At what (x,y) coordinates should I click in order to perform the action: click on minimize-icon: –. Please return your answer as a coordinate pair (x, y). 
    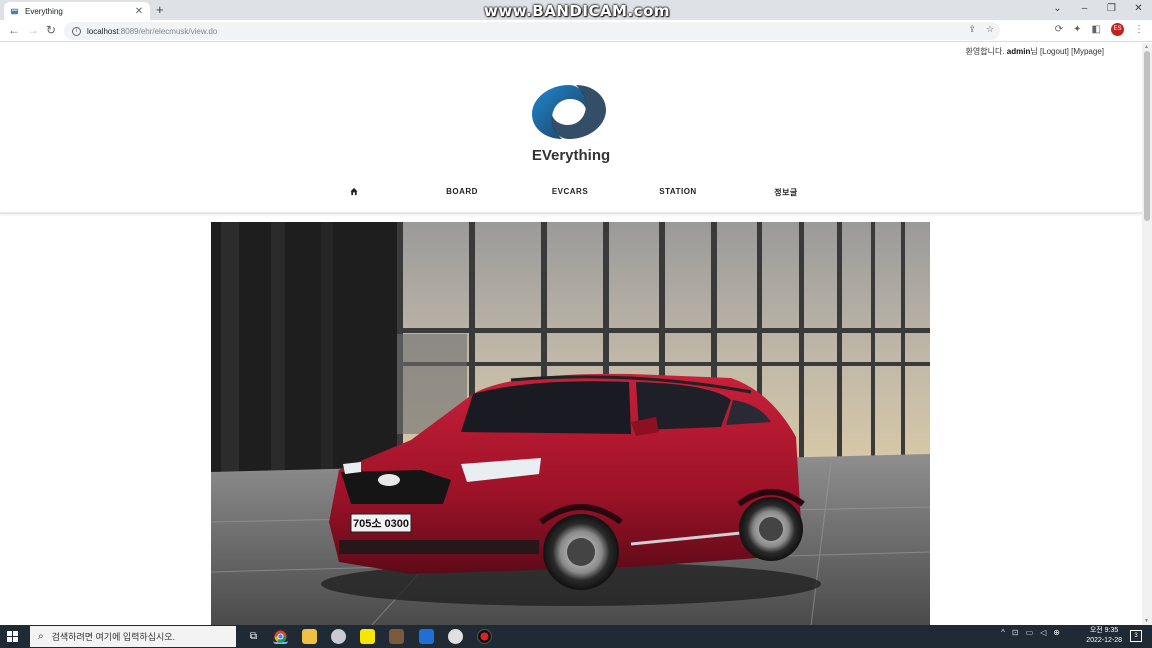
    Looking at the image, I should click on (1084, 10).